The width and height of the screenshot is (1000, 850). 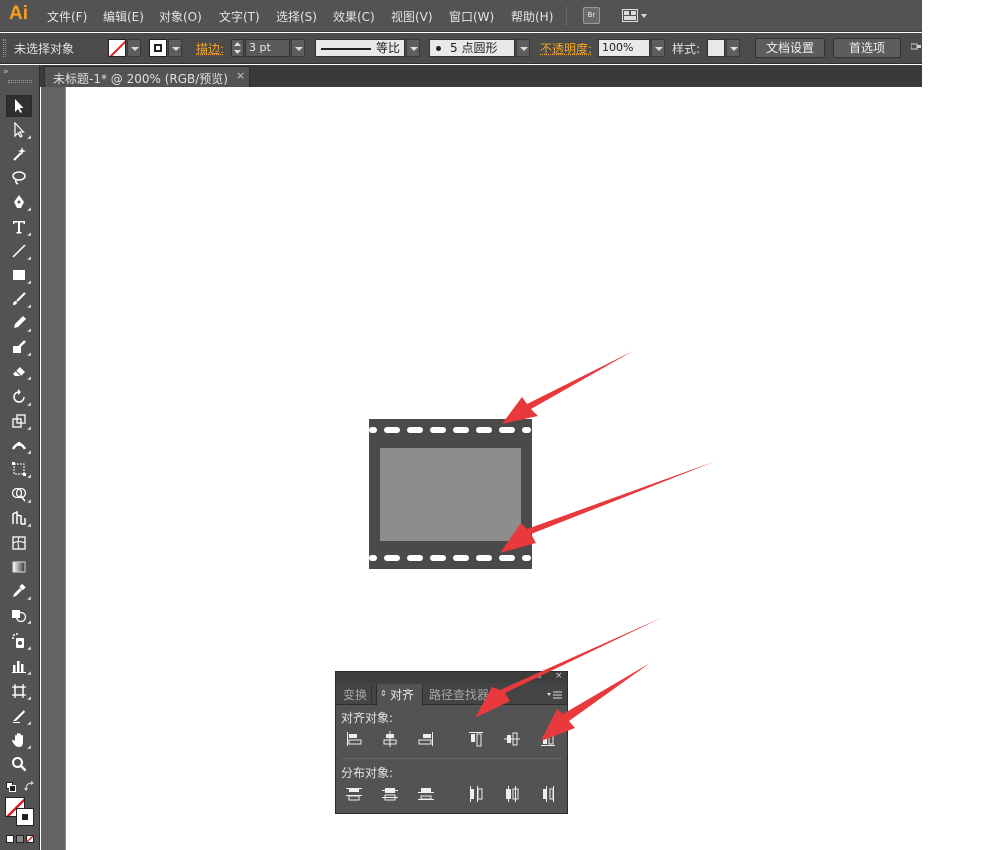 What do you see at coordinates (19, 202) in the screenshot?
I see `pen-tool` at bounding box center [19, 202].